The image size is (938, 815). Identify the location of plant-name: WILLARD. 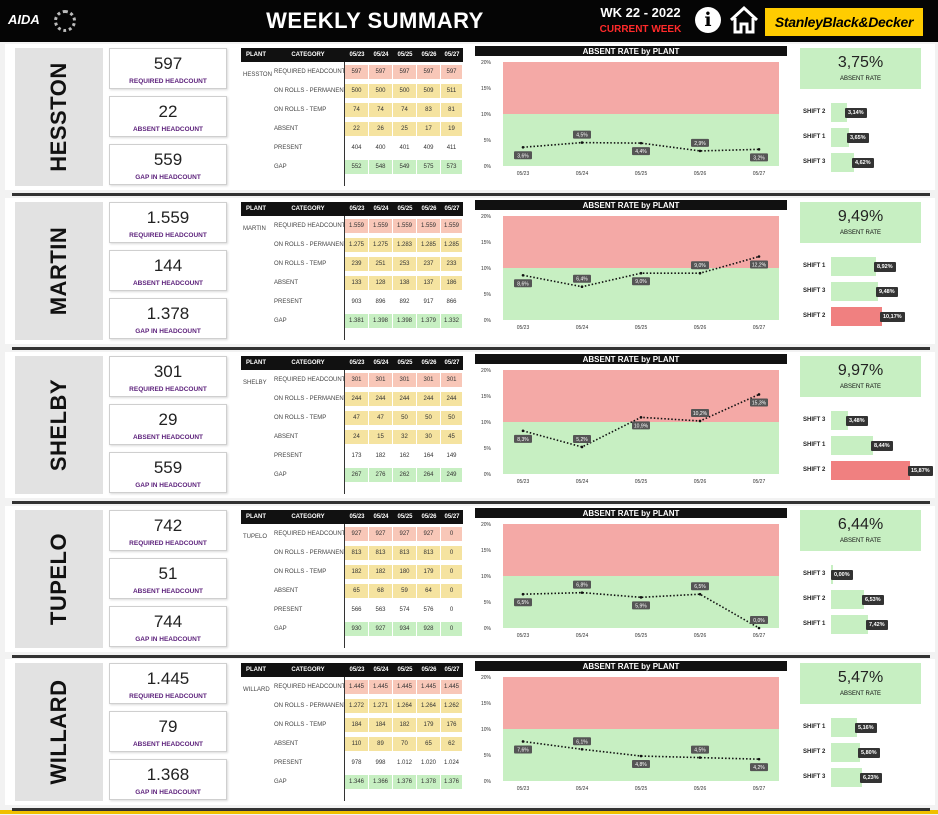
(58, 732).